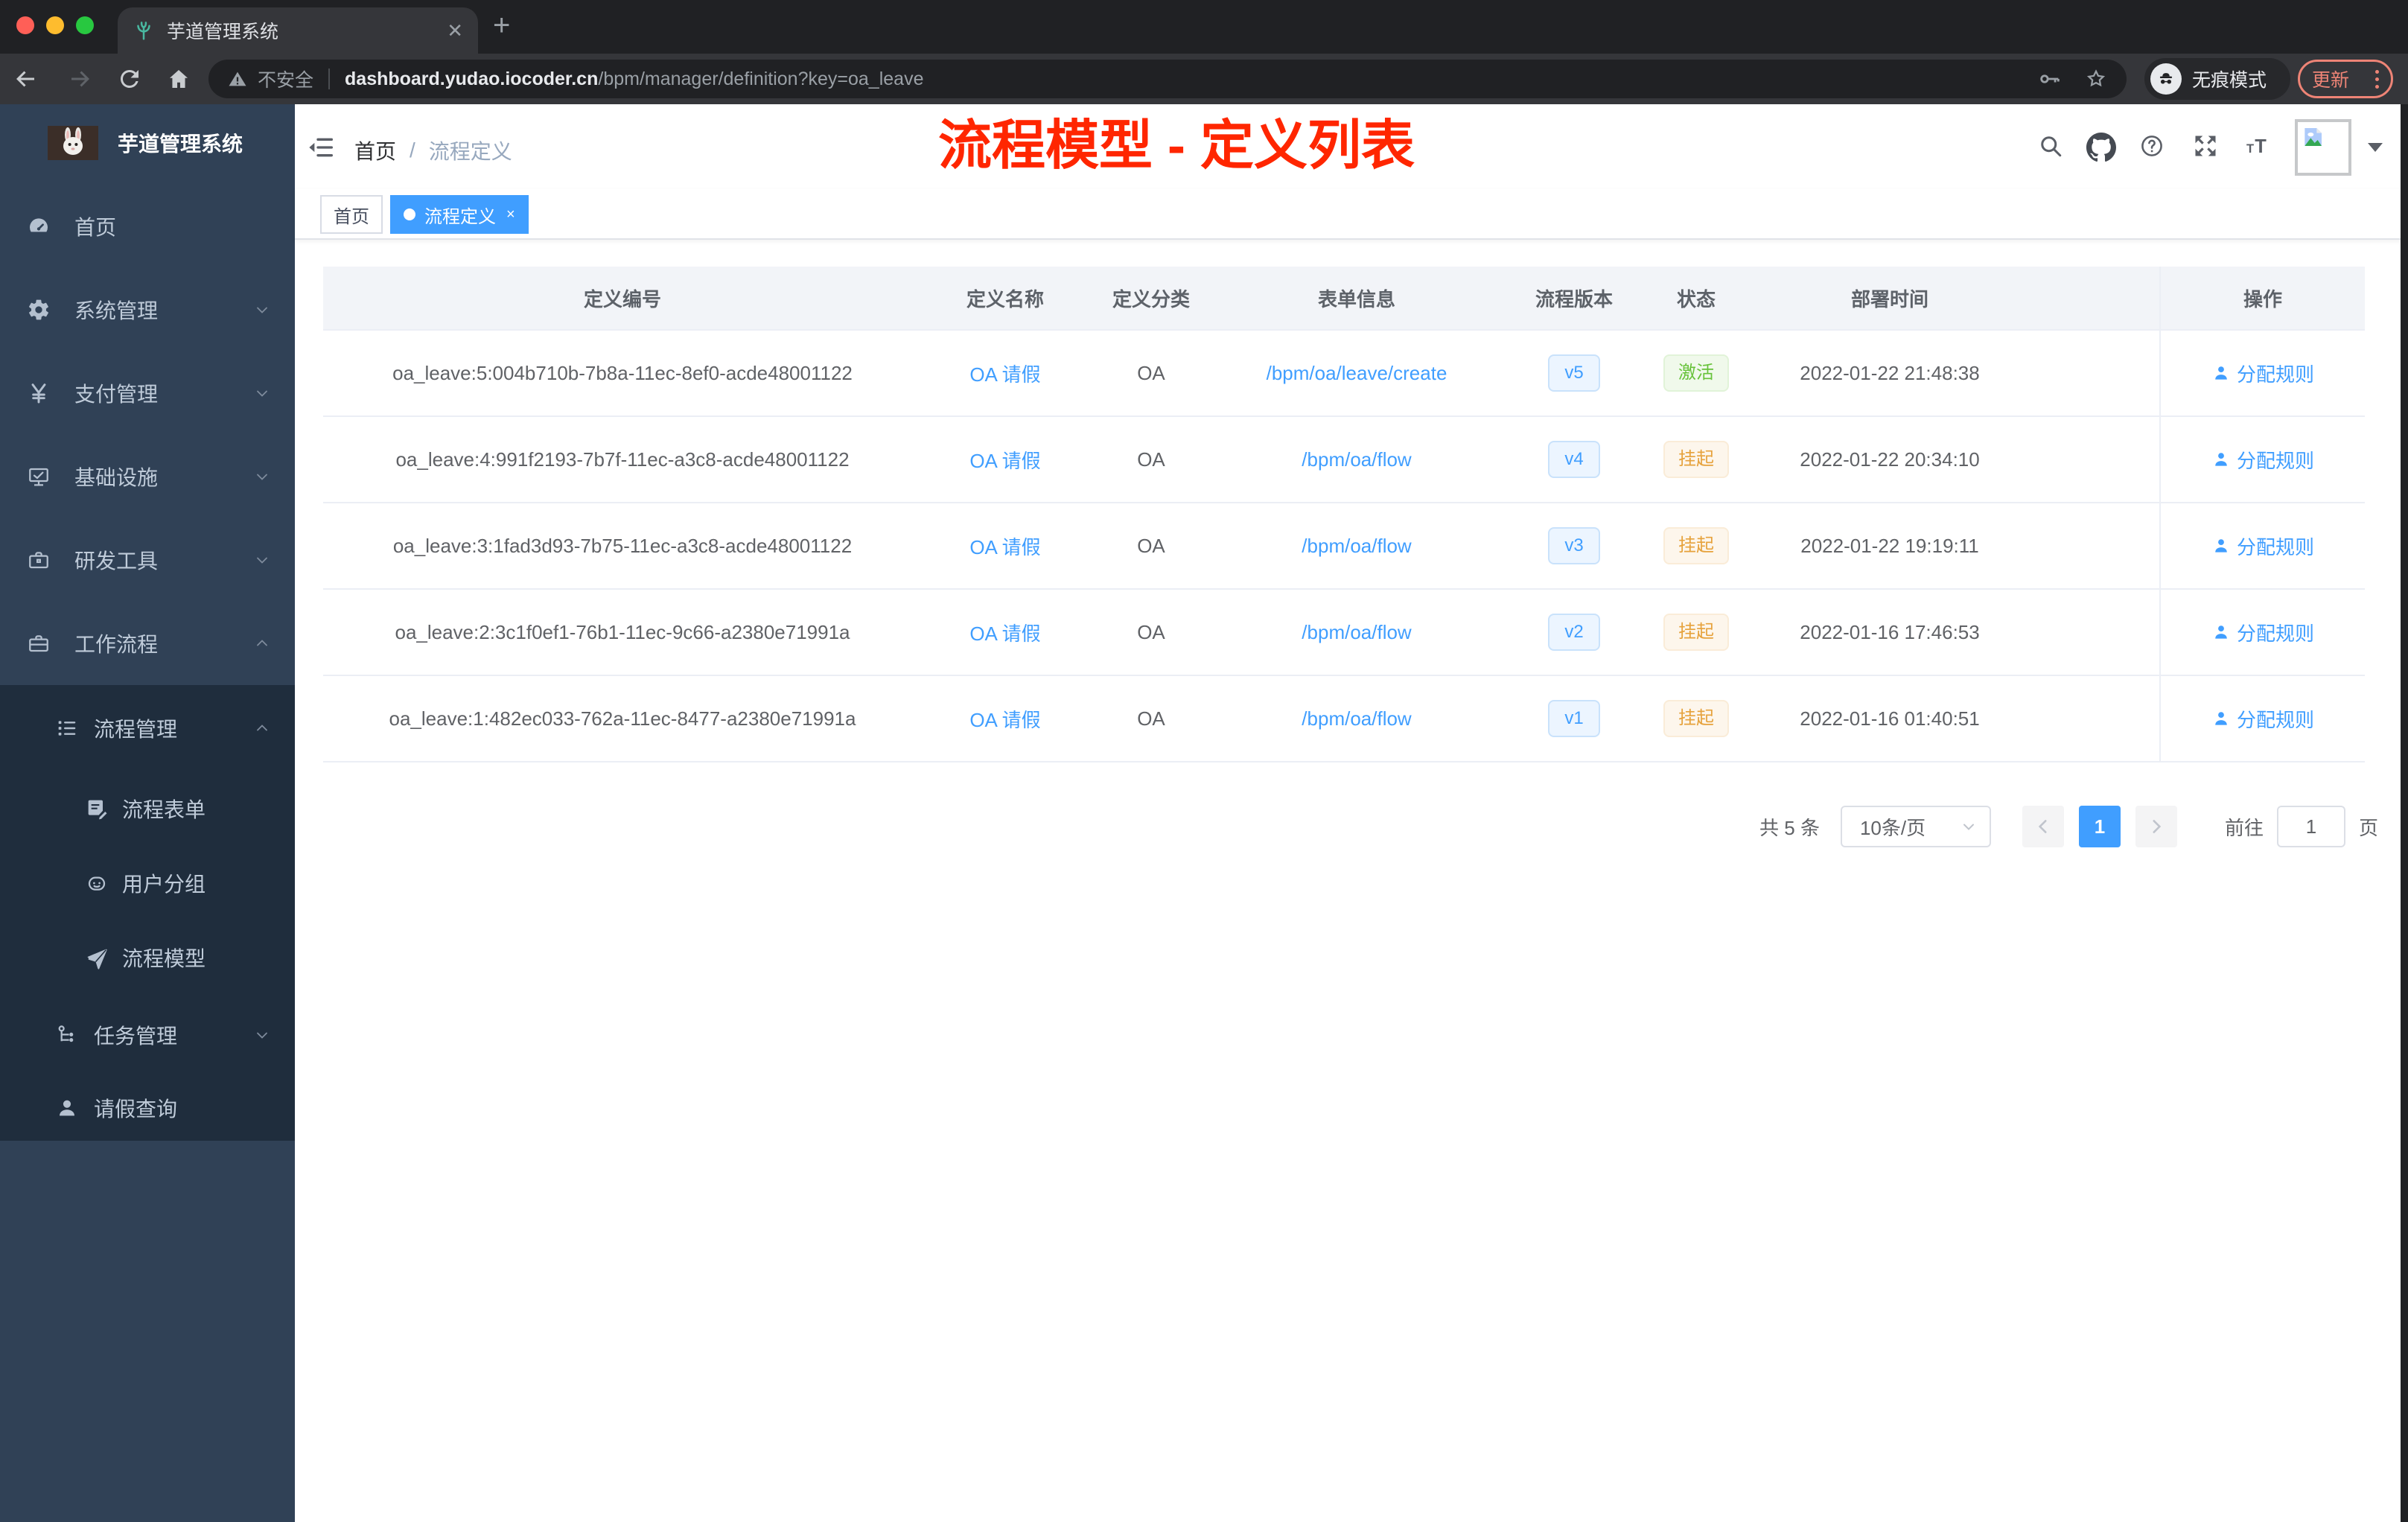 The width and height of the screenshot is (2408, 1522). What do you see at coordinates (2345, 79) in the screenshot?
I see `chrome-update-button: 更新` at bounding box center [2345, 79].